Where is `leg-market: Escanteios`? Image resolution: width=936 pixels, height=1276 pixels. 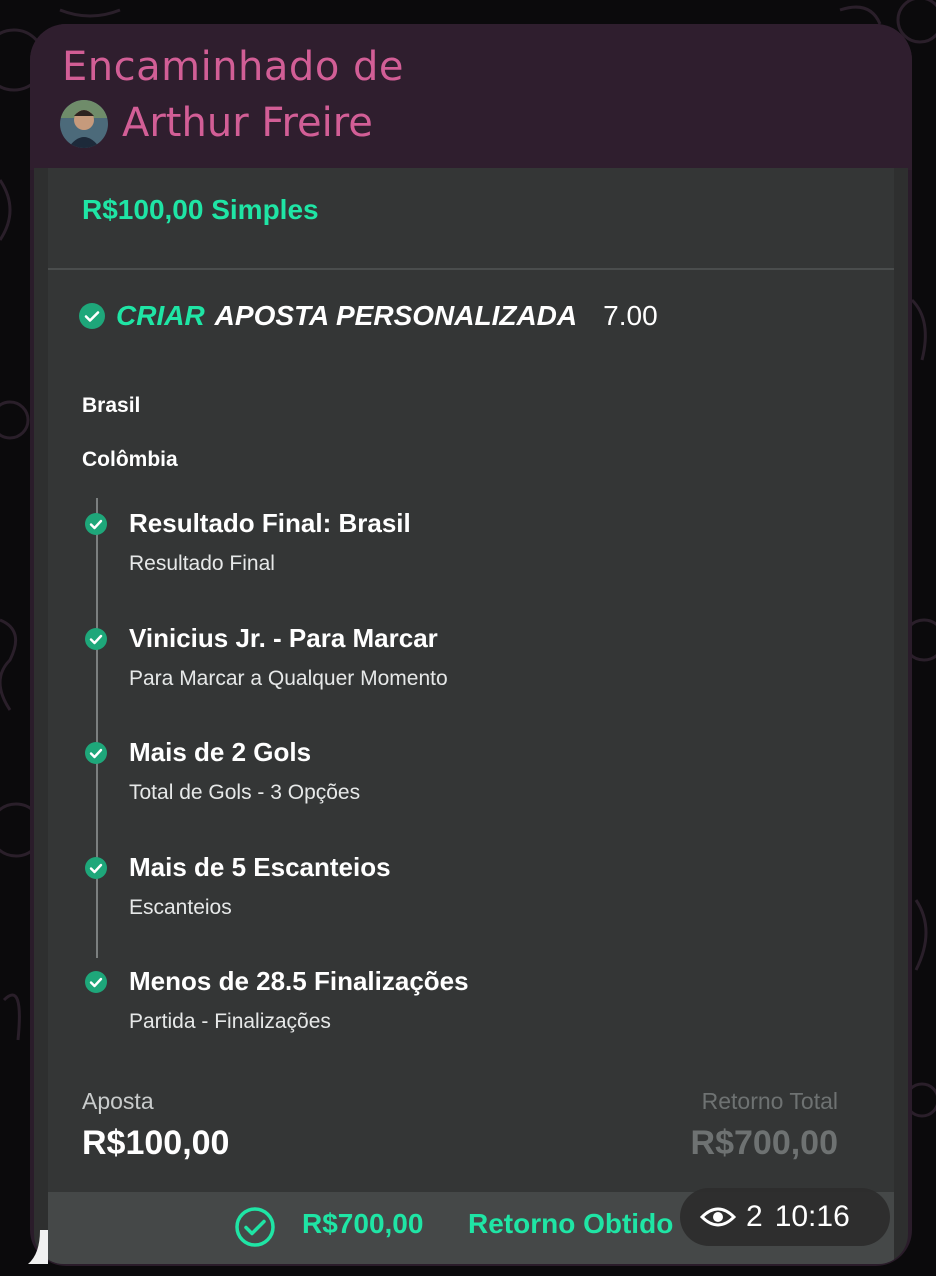
leg-market: Escanteios is located at coordinates (180, 907).